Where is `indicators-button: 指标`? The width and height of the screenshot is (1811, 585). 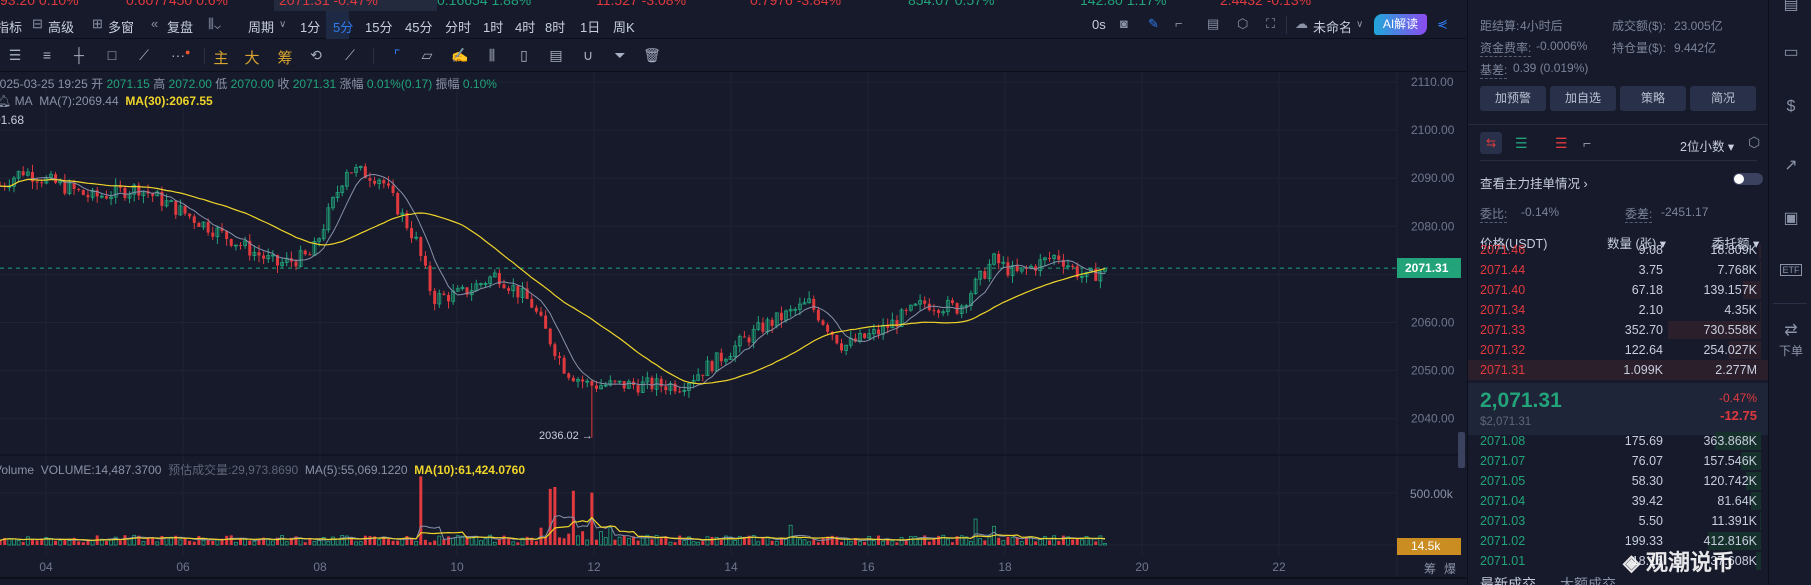
indicators-button: 指标 is located at coordinates (11, 26).